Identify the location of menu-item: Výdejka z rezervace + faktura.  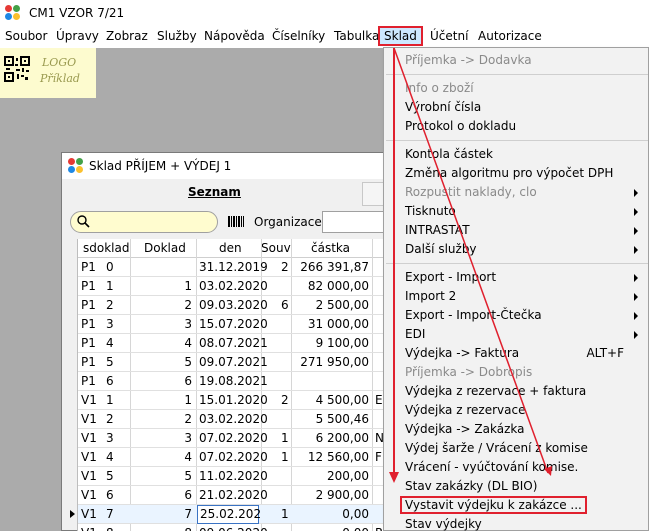
(516, 391).